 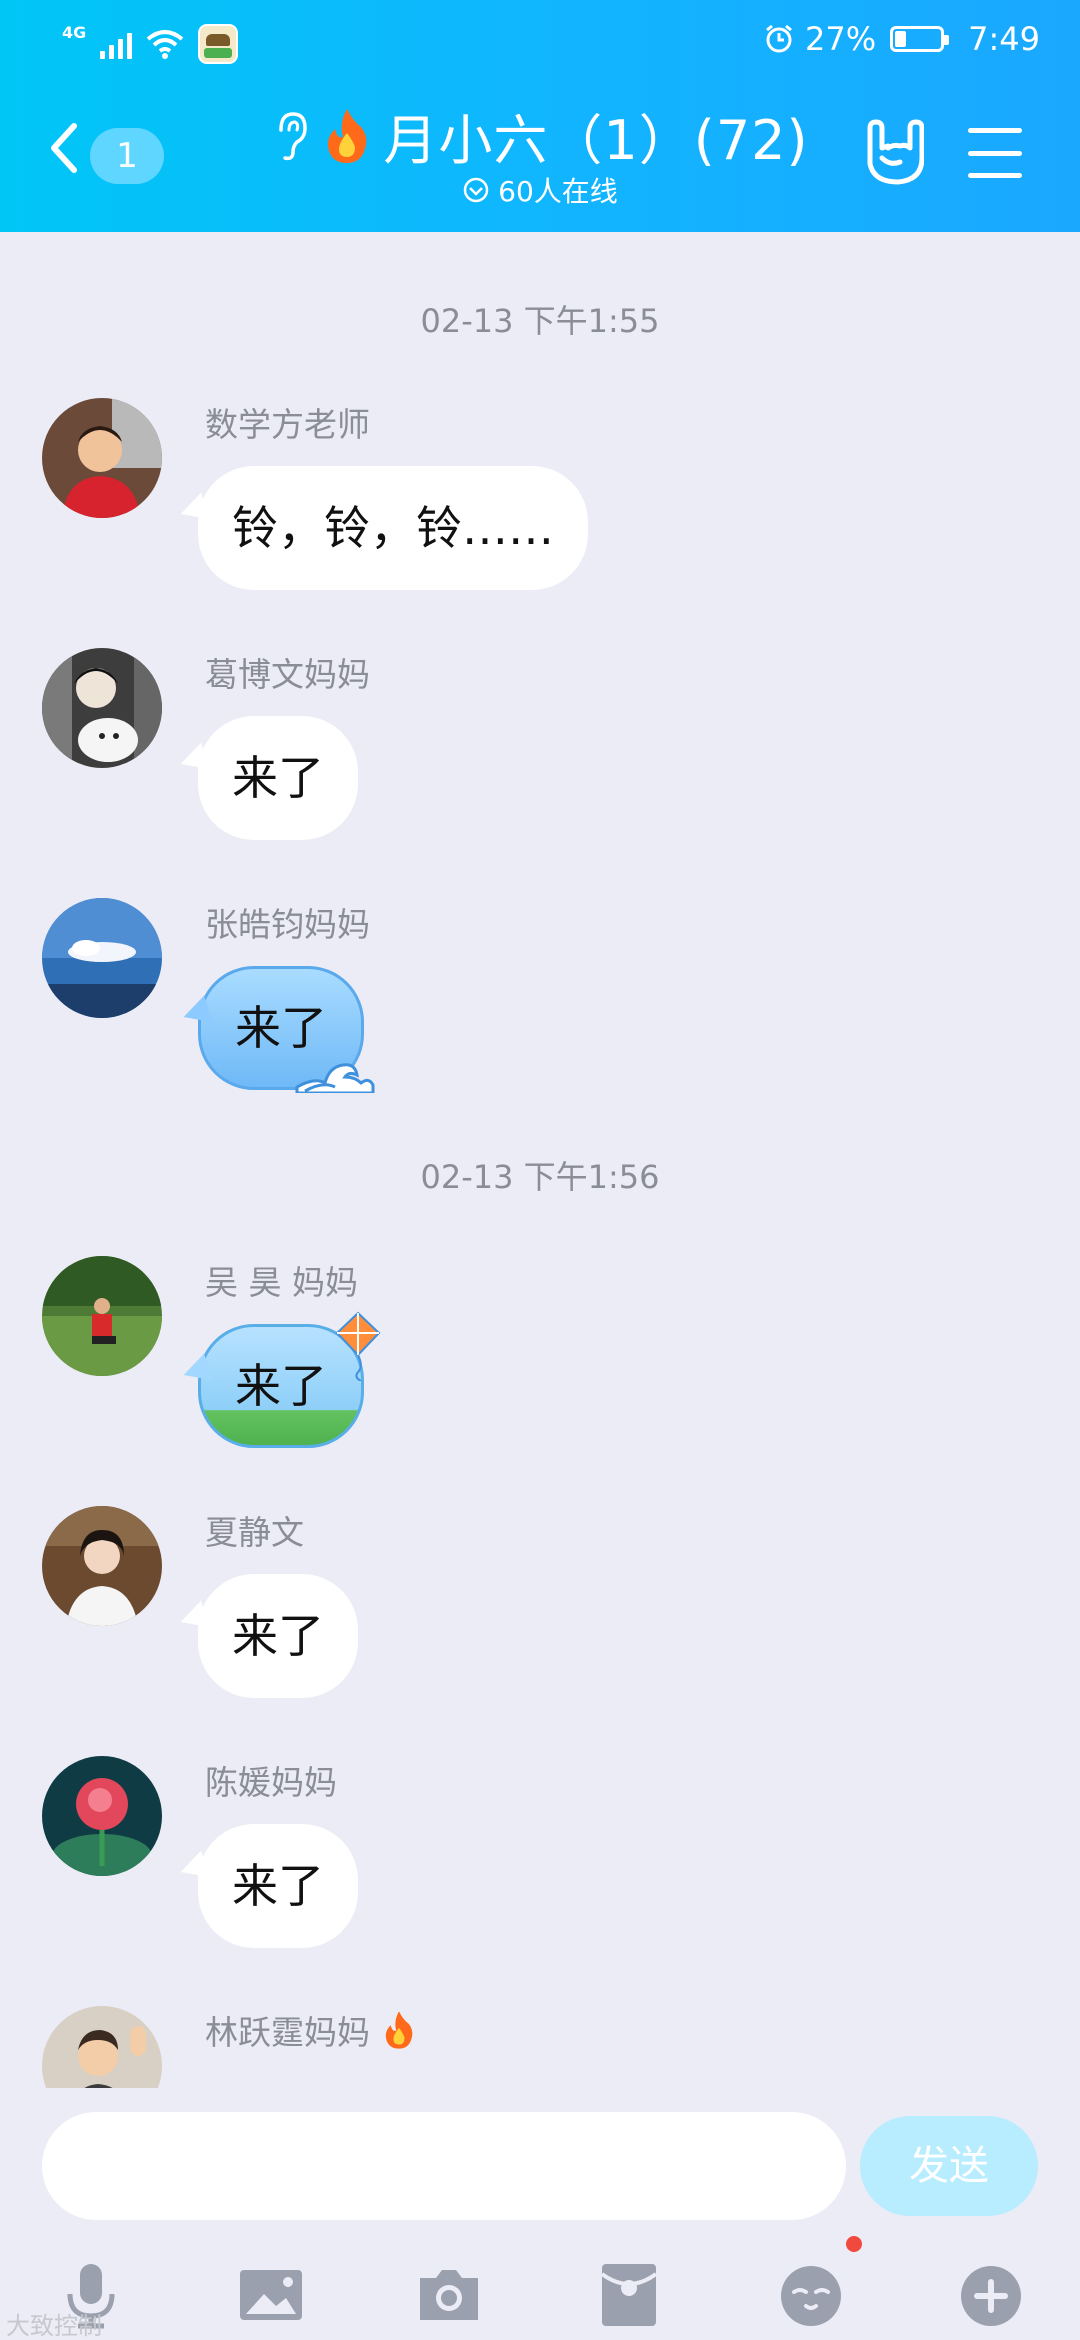 What do you see at coordinates (310, 2030) in the screenshot?
I see `sender-name: 林跃霆妈妈` at bounding box center [310, 2030].